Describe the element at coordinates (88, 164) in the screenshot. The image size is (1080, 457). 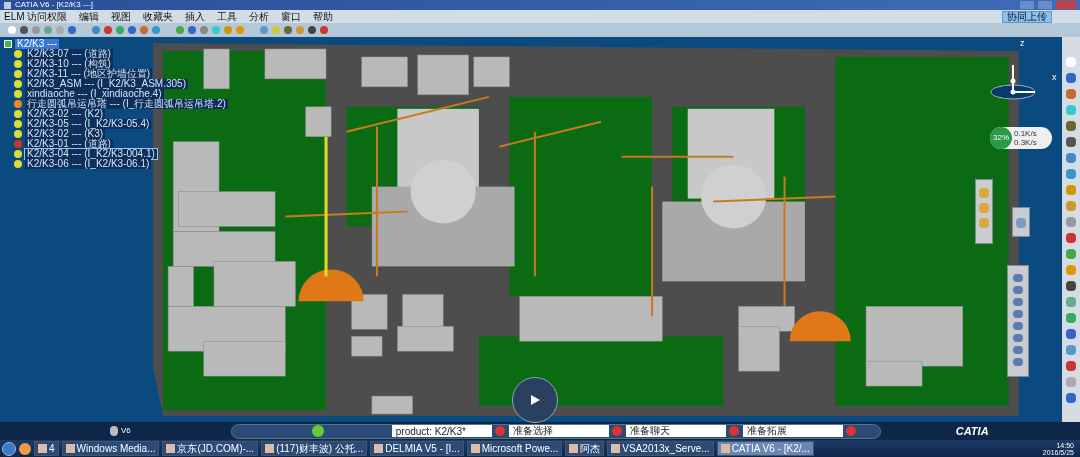
I see `tree-item: K2/K3-06 --- (I_K2/K3-06.1)` at that location.